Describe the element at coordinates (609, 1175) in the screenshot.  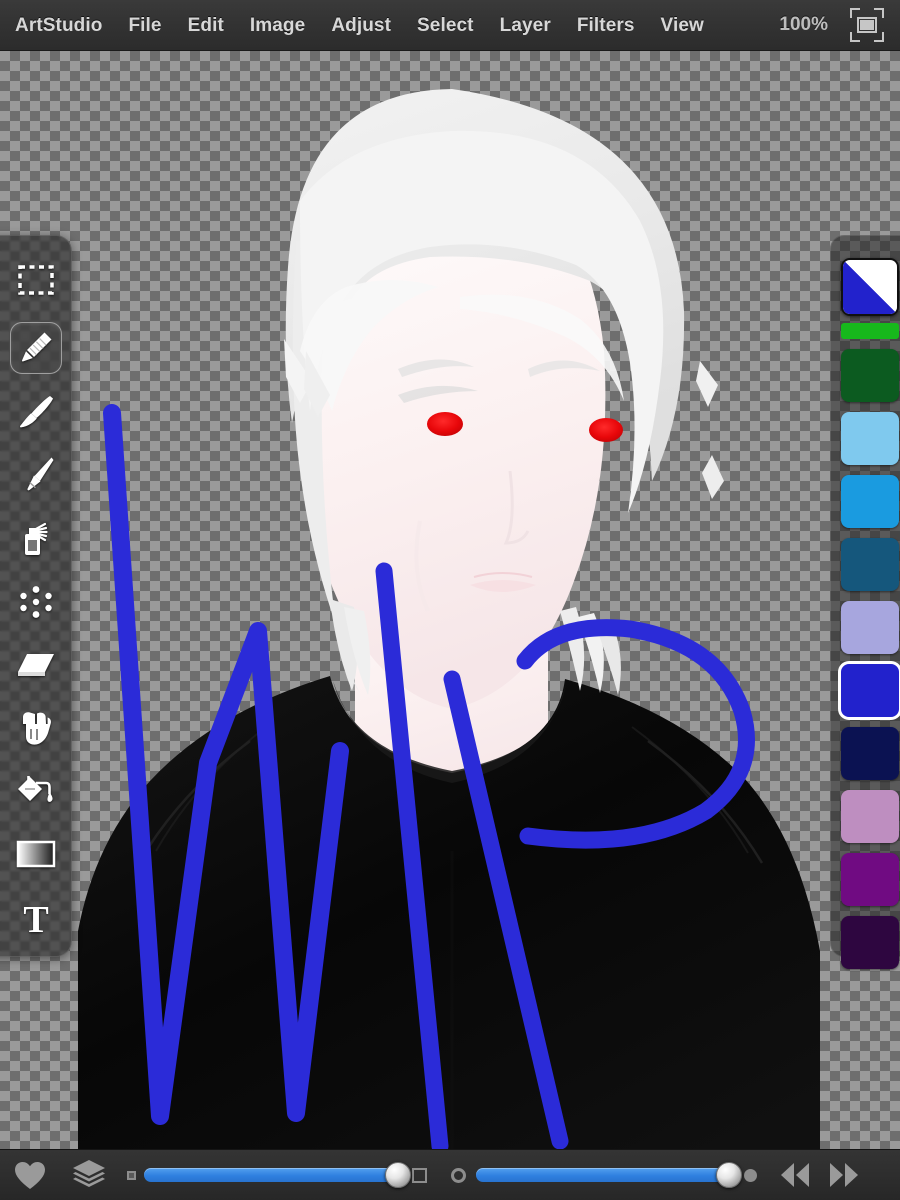
I see `opacity-slider` at that location.